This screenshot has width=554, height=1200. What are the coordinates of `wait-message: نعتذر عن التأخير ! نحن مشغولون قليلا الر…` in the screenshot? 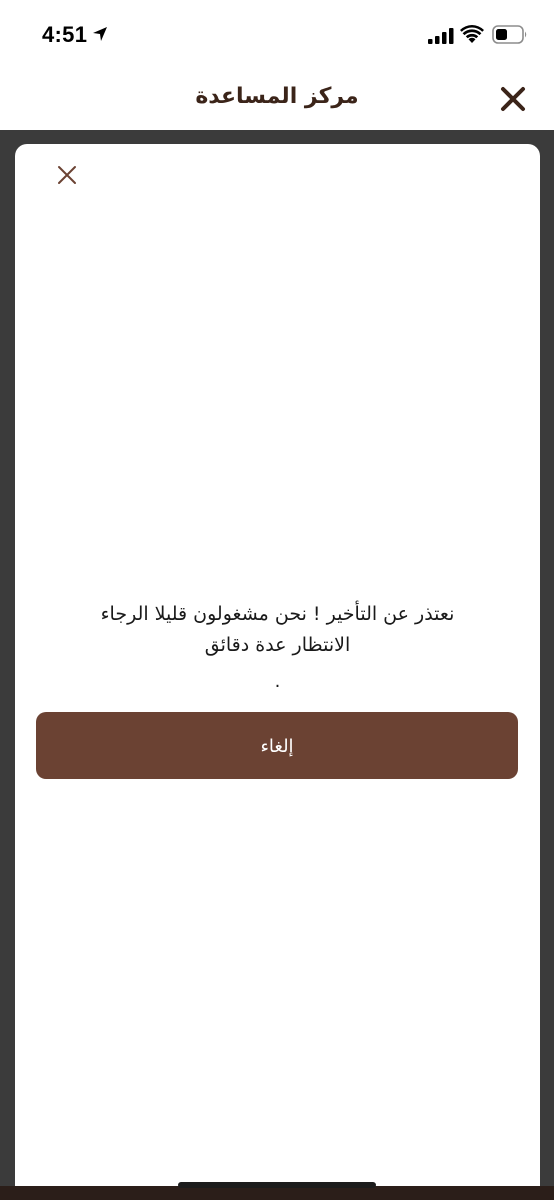 It's located at (277, 630).